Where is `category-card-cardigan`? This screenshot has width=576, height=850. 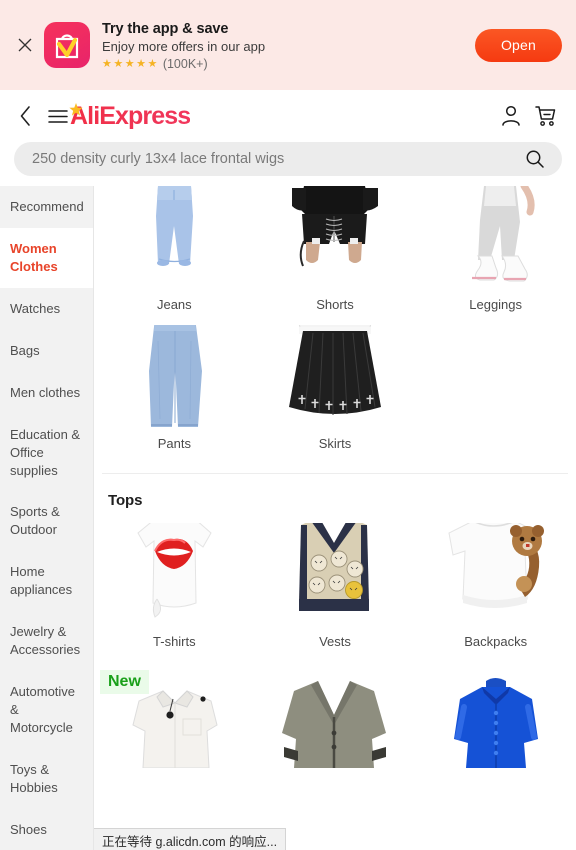
category-card-cardigan is located at coordinates (335, 715).